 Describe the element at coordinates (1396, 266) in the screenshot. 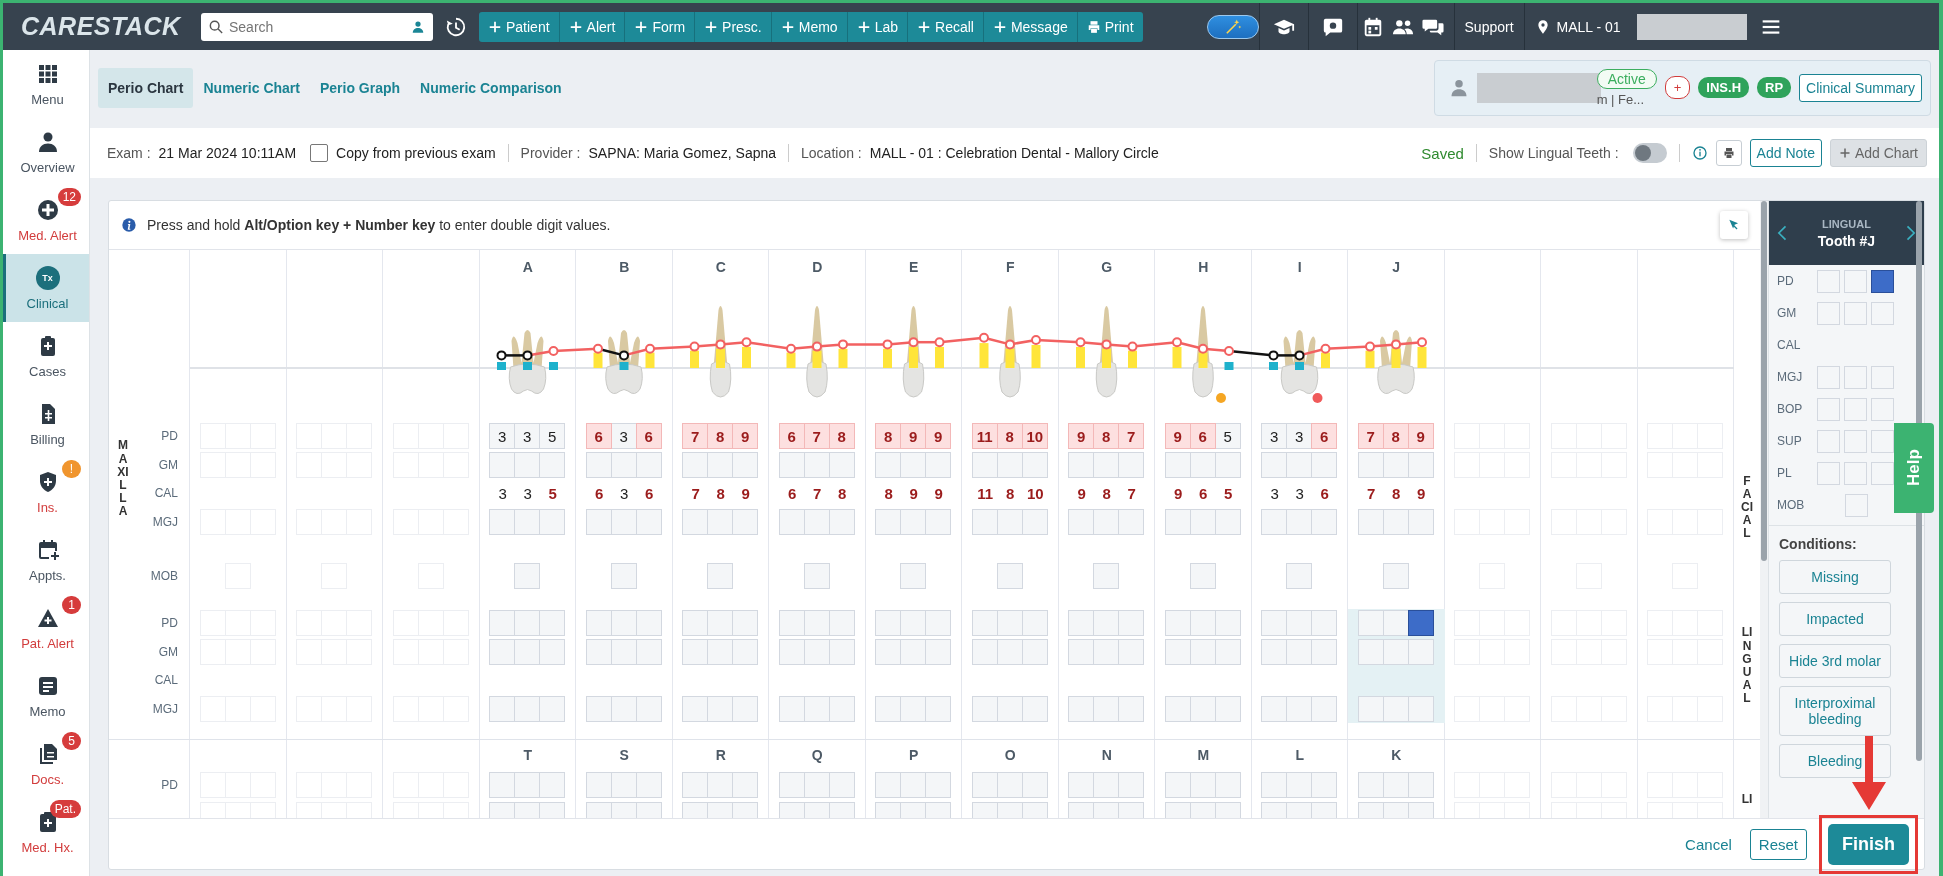

I see `tooth-letter: J` at that location.